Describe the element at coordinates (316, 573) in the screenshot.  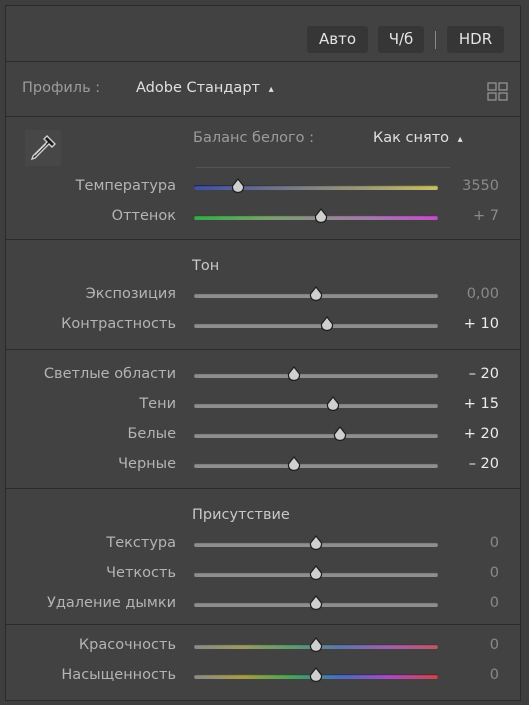
I see `clarity-slider-thumb` at that location.